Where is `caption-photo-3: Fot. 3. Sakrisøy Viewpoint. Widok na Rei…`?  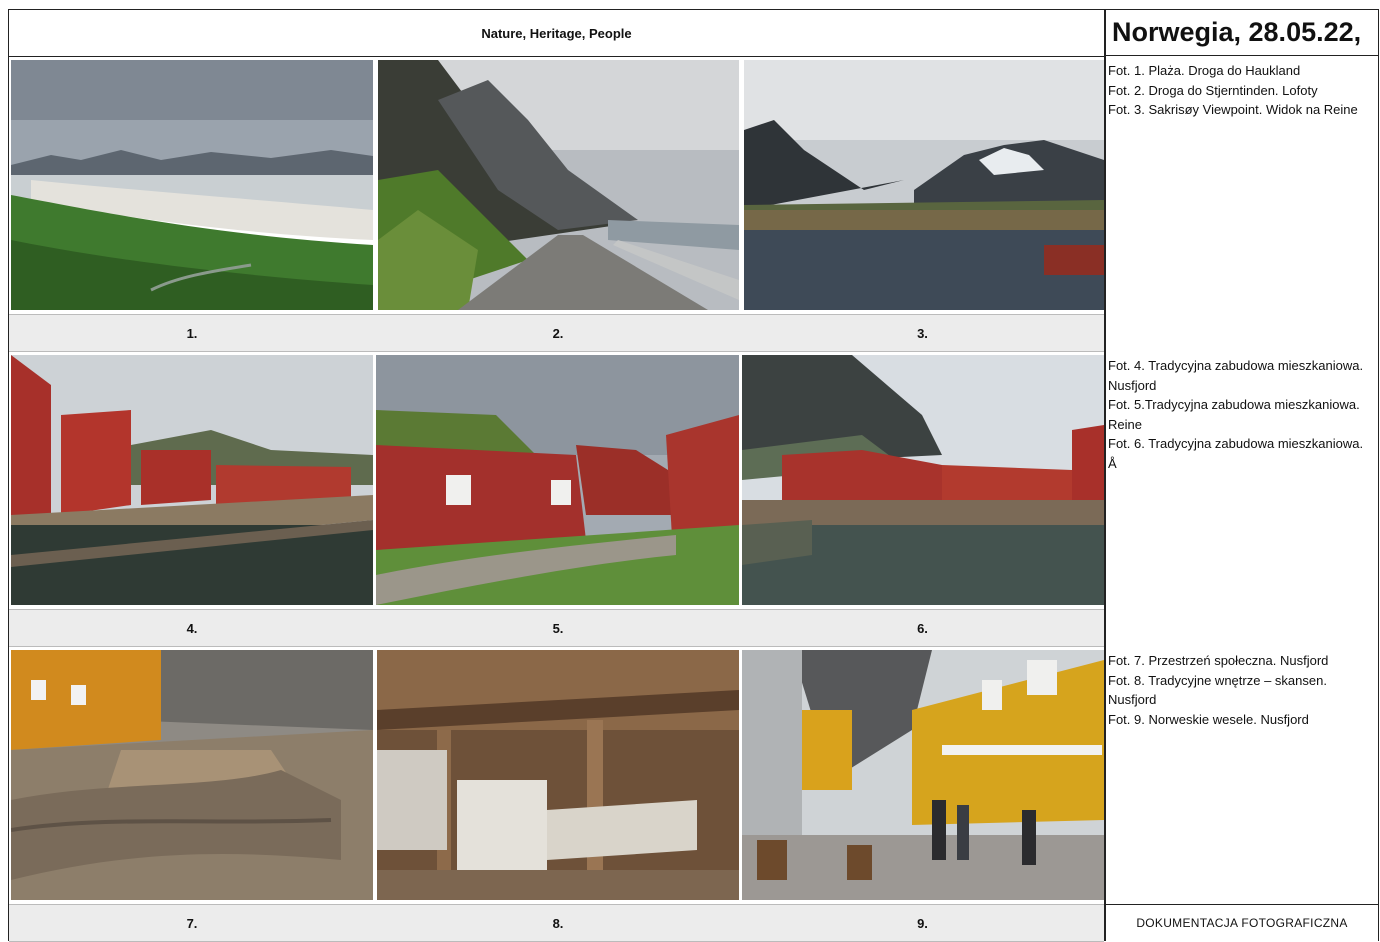
caption-photo-3: Fot. 3. Sakrisøy Viewpoint. Widok na Rei… is located at coordinates (1233, 110).